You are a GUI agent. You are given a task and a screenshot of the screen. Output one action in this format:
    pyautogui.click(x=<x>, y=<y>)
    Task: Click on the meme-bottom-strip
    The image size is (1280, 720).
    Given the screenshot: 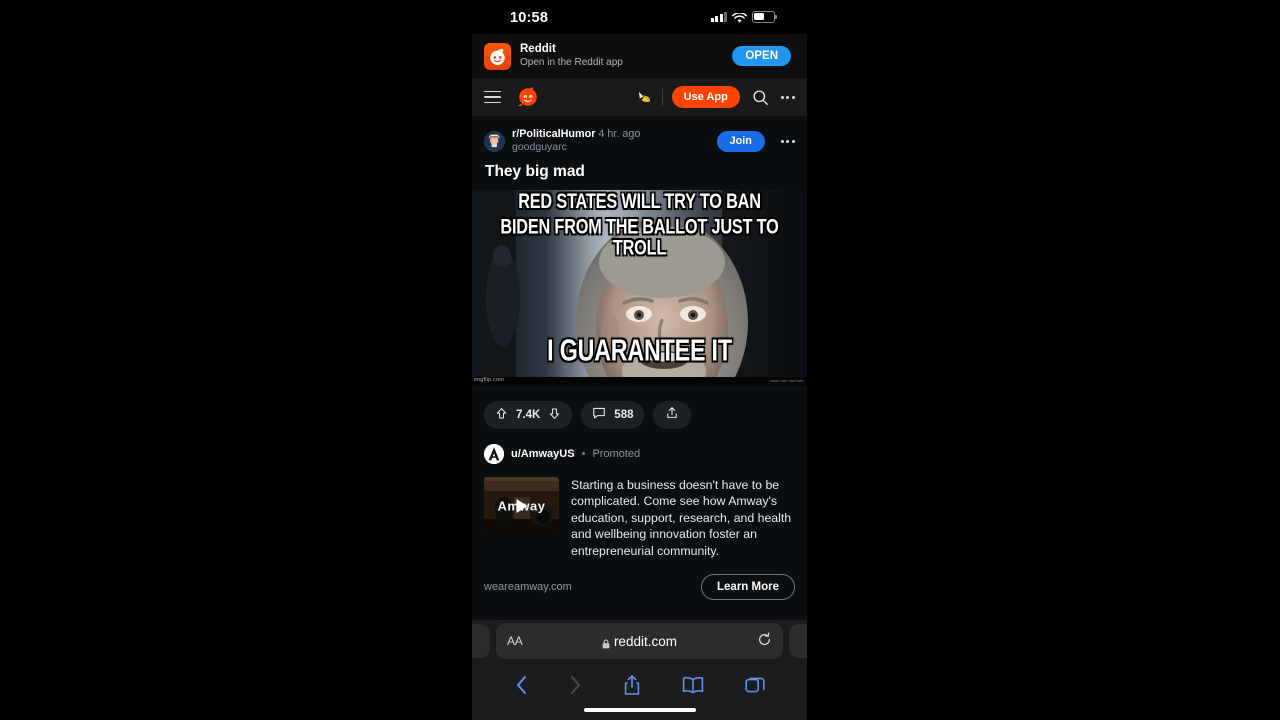 What is the action you would take?
    pyautogui.click(x=639, y=381)
    